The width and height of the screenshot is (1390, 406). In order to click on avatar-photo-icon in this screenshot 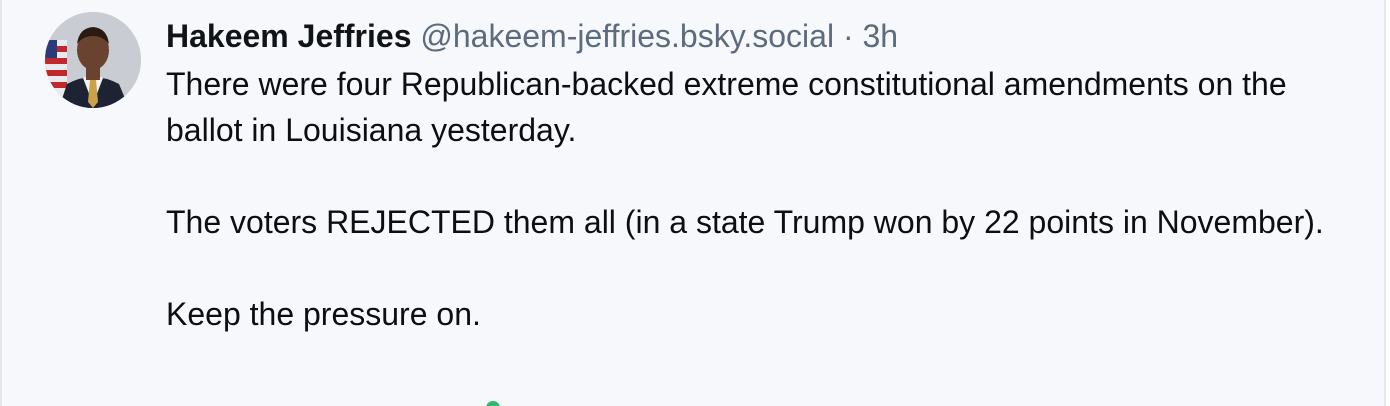, I will do `click(93, 60)`.